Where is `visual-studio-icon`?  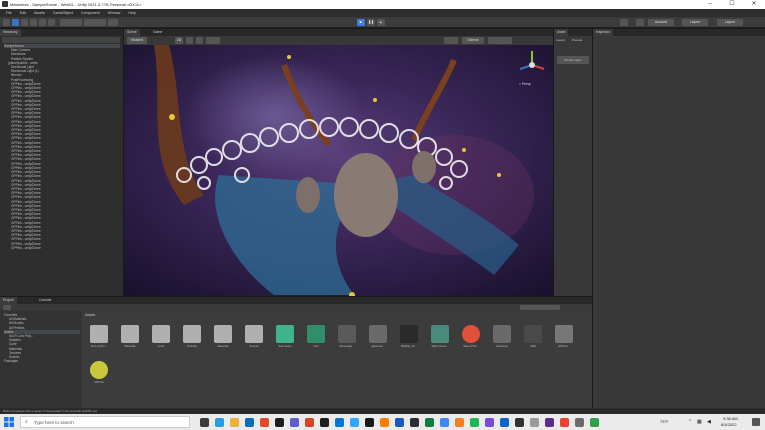 visual-studio-icon is located at coordinates (549, 422).